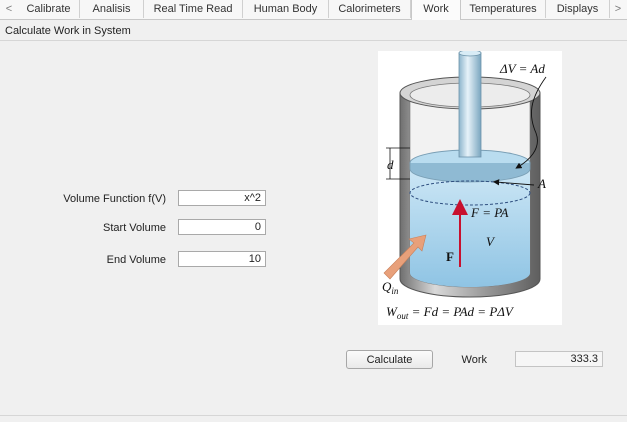 The image size is (627, 422). Describe the element at coordinates (450, 256) in the screenshot. I see `force-label: F` at that location.